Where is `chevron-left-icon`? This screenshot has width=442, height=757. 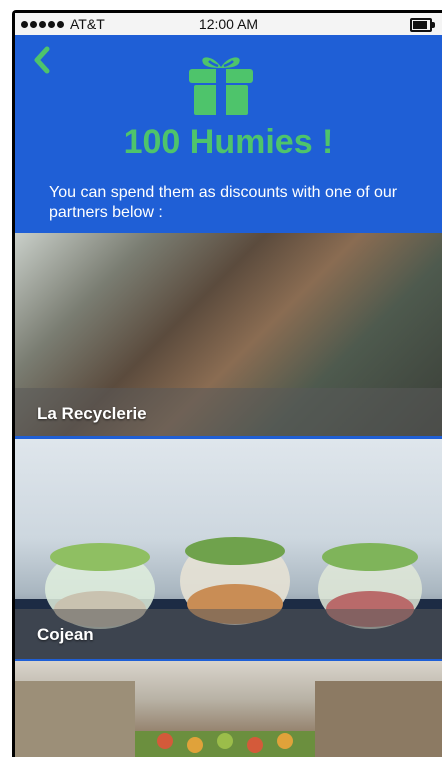 chevron-left-icon is located at coordinates (44, 60).